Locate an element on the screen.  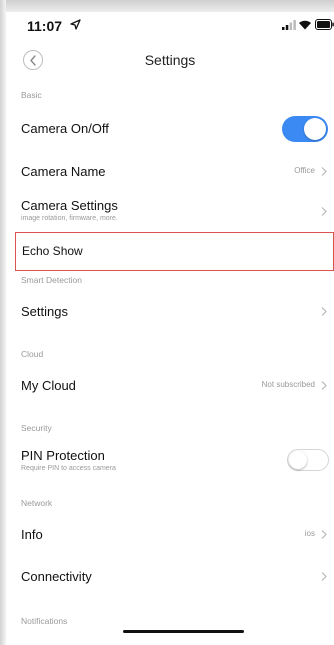
camera-name-value: Office is located at coordinates (304, 170).